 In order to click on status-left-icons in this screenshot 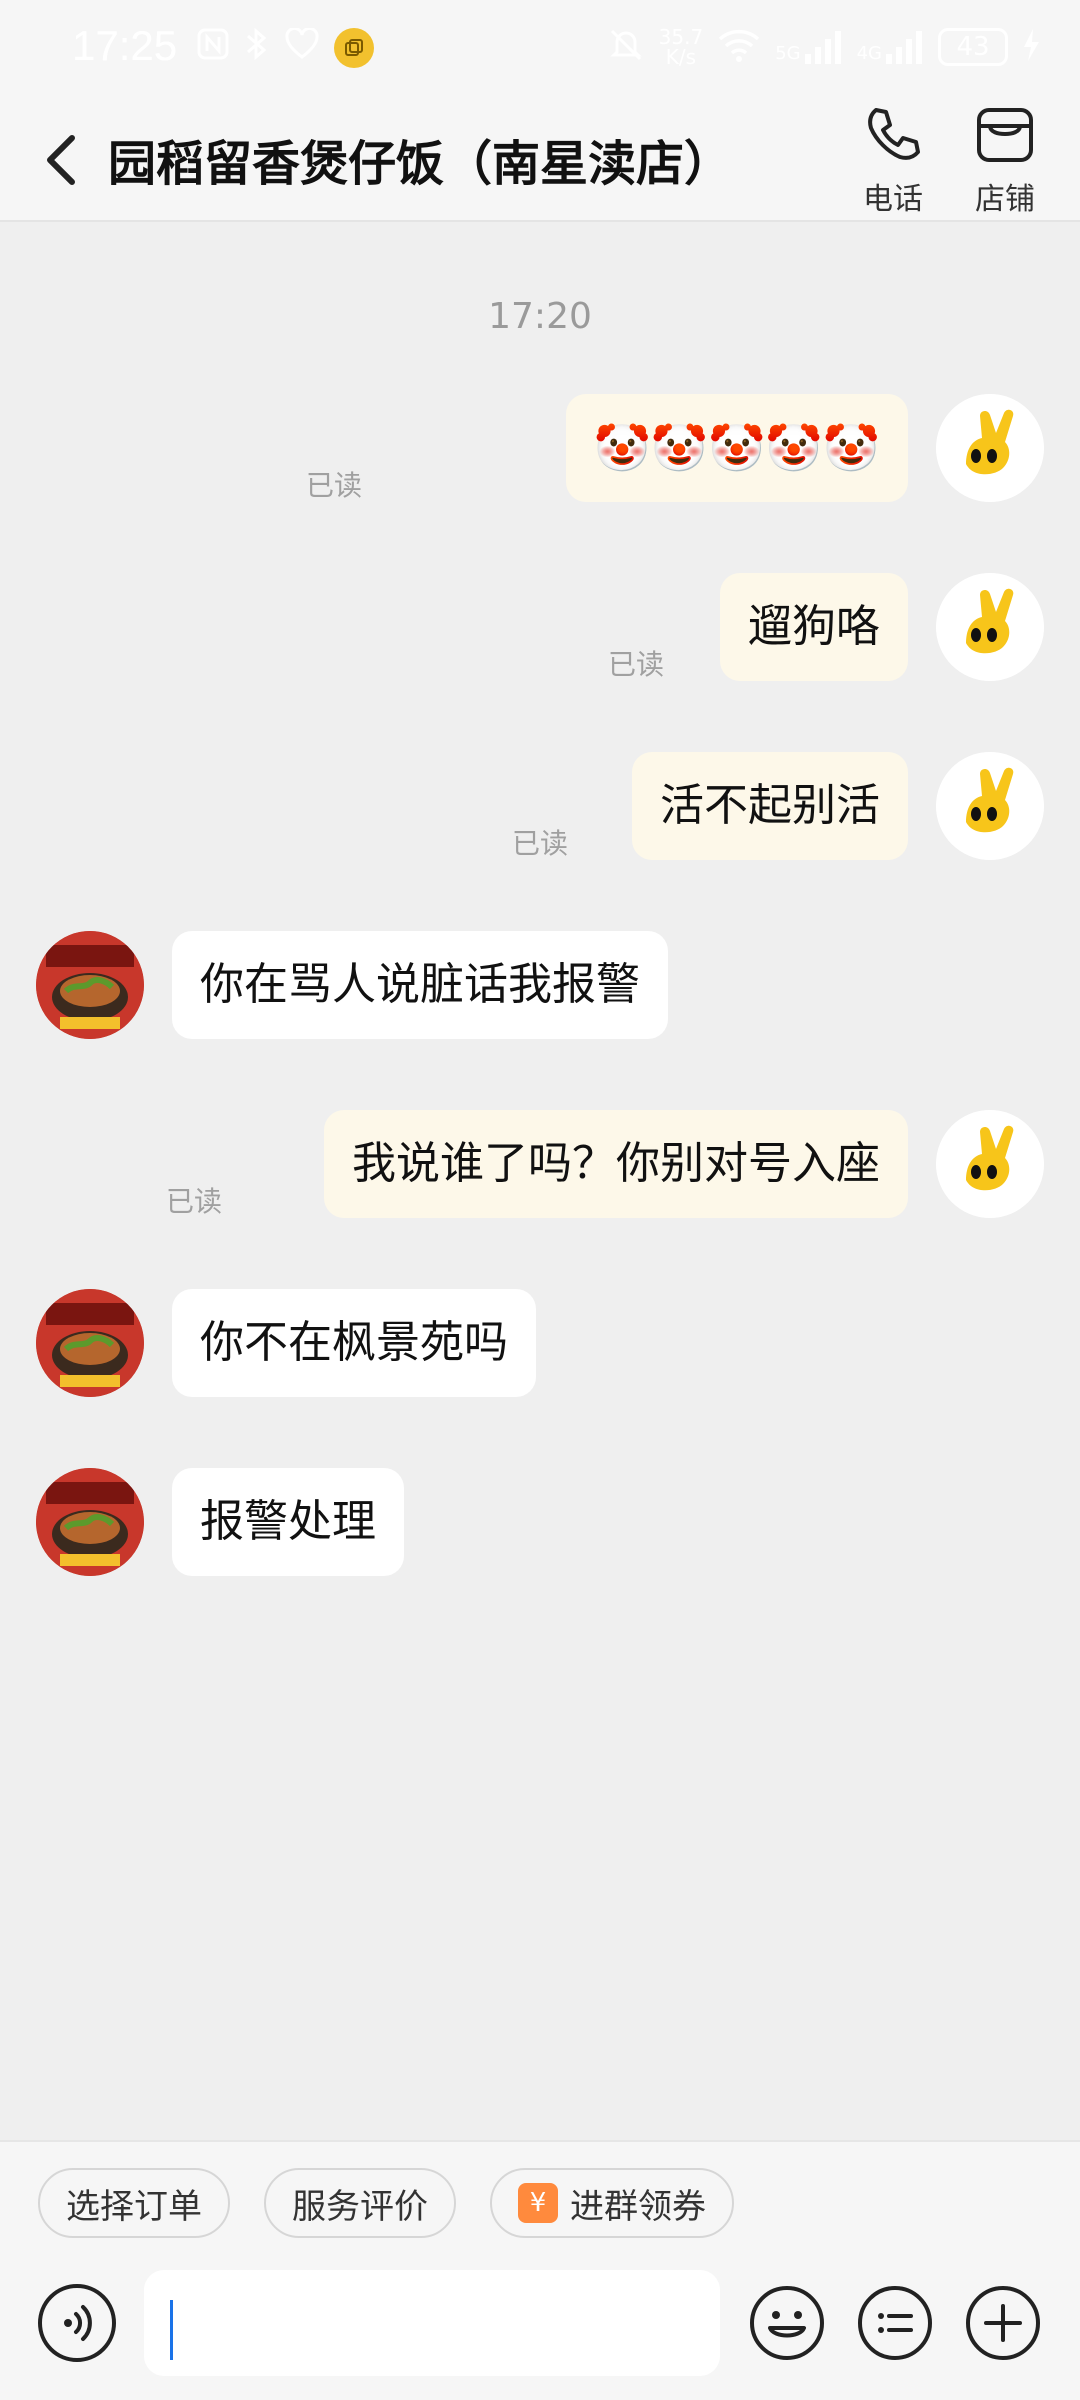, I will do `click(285, 48)`.